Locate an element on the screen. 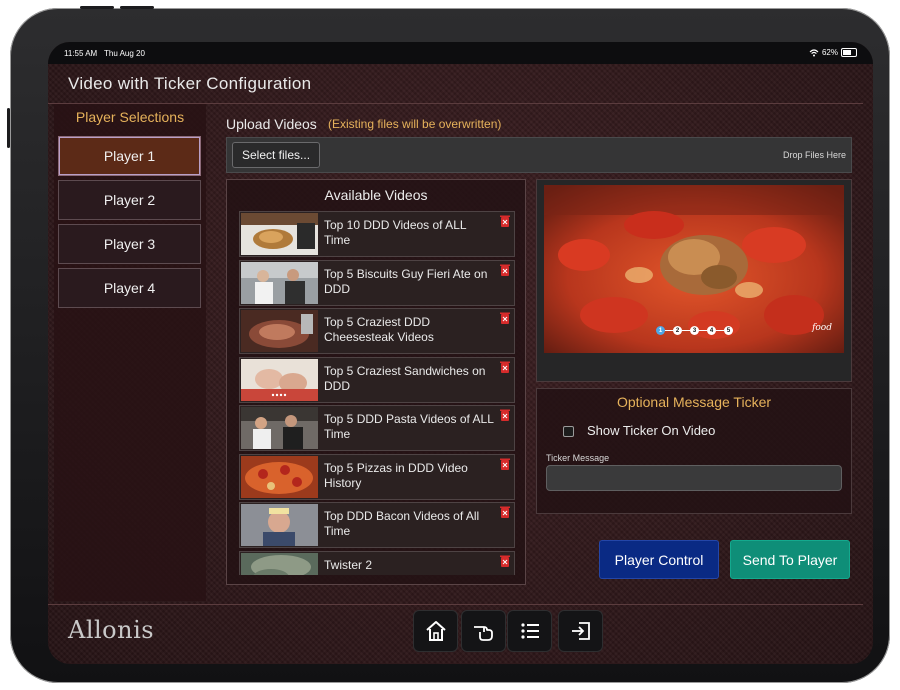 This screenshot has width=900, height=690. video-title: Top DDD Bacon Videos of All Time is located at coordinates (402, 523).